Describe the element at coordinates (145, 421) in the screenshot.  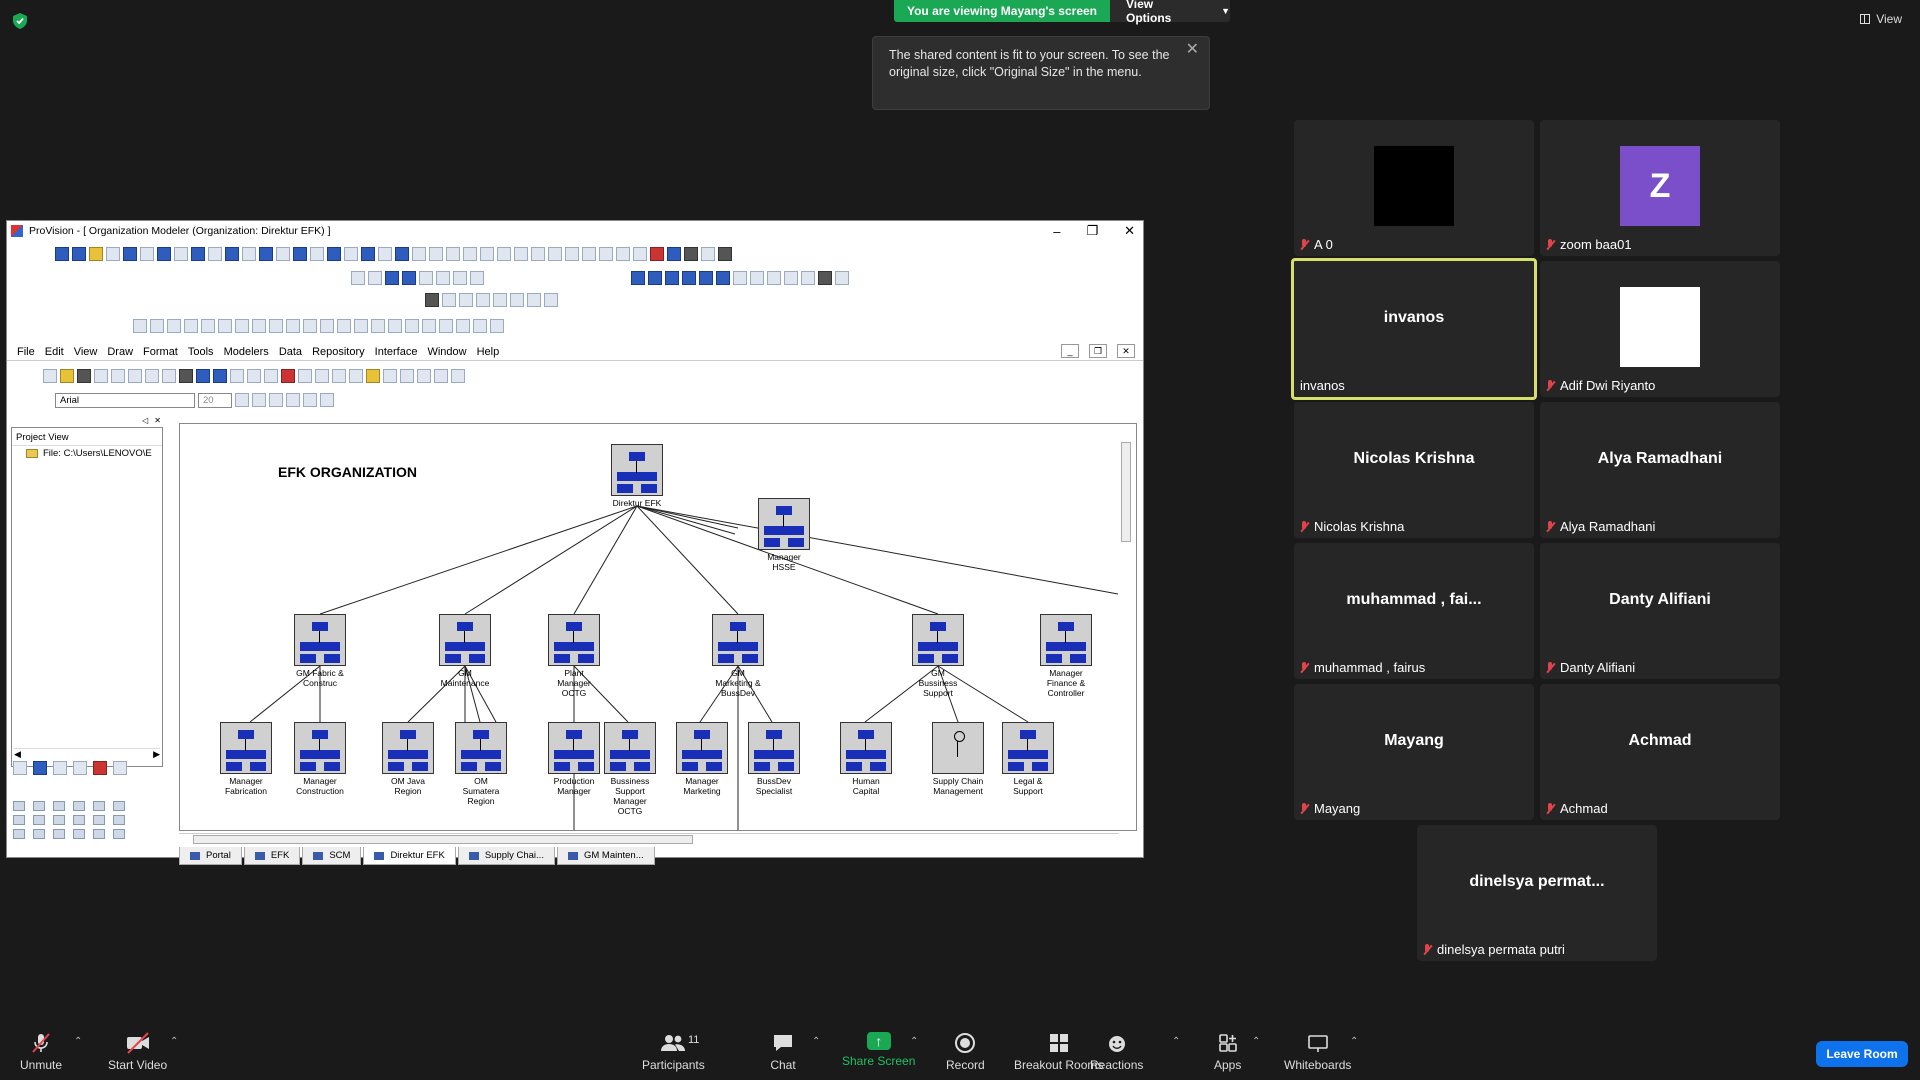
I see `pin-icon: ◁` at that location.